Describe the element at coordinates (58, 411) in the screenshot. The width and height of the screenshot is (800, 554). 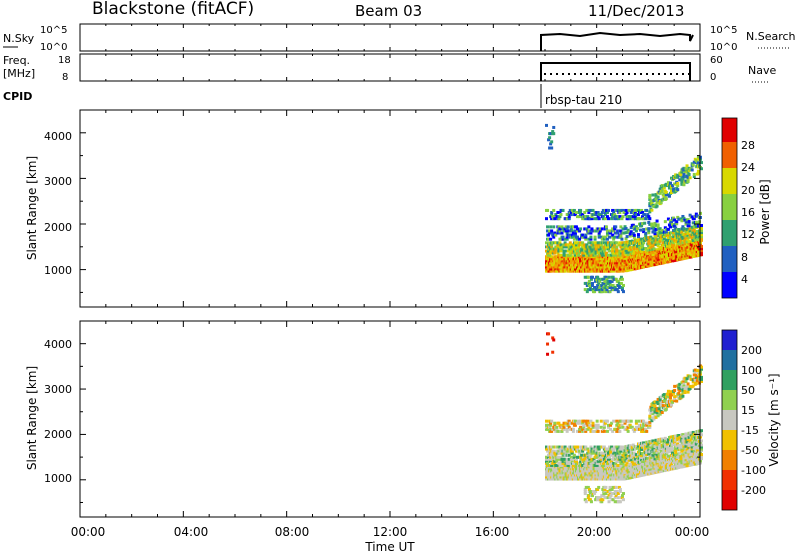
I see `velocity-yticks: 4000 3000 2000 1000` at that location.